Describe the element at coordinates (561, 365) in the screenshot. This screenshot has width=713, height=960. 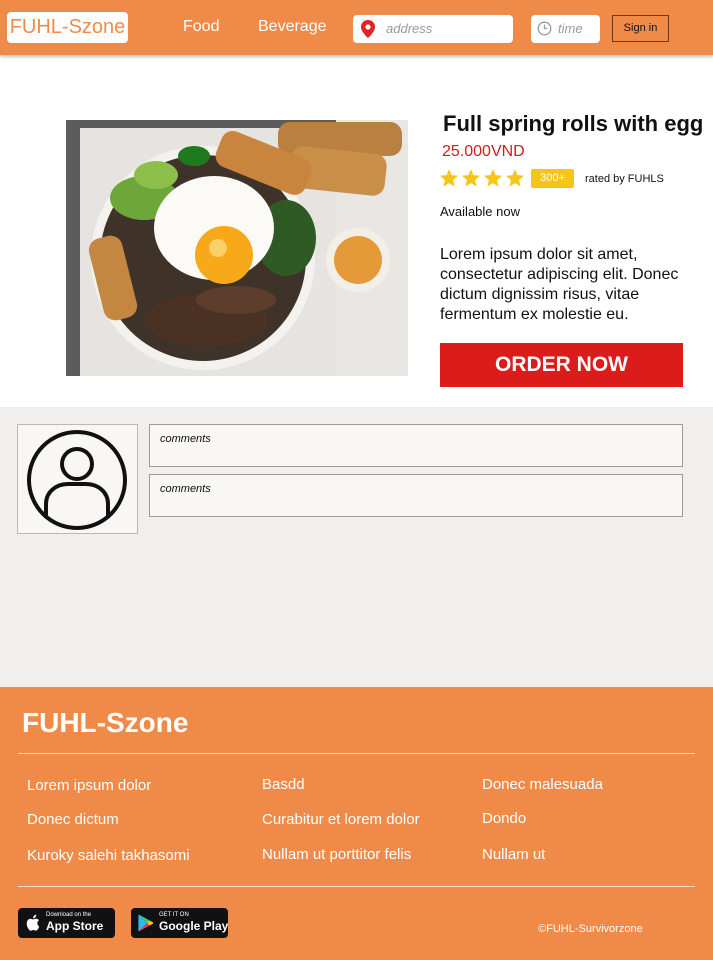
I see `order-now-button: ORDER NOW` at that location.